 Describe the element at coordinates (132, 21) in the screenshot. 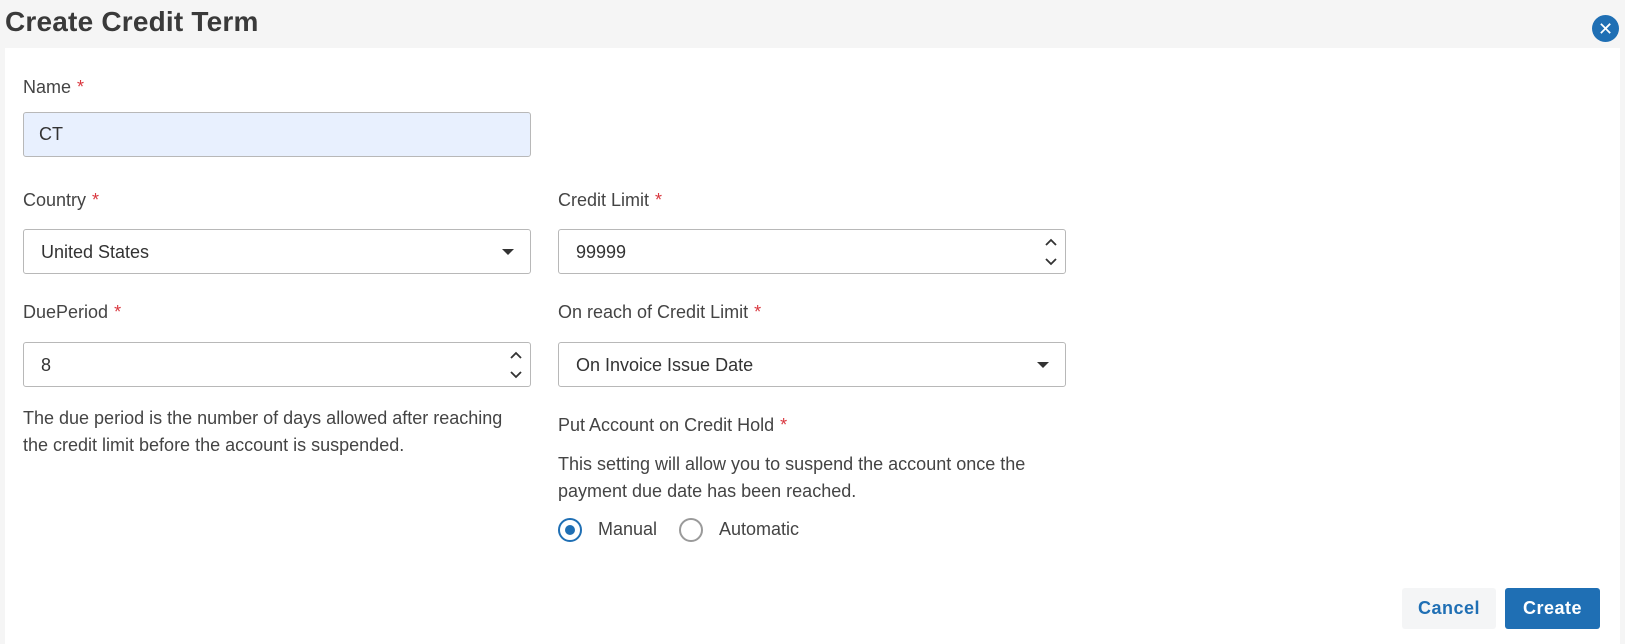

I see `dialog-title: Create Credit Term` at that location.